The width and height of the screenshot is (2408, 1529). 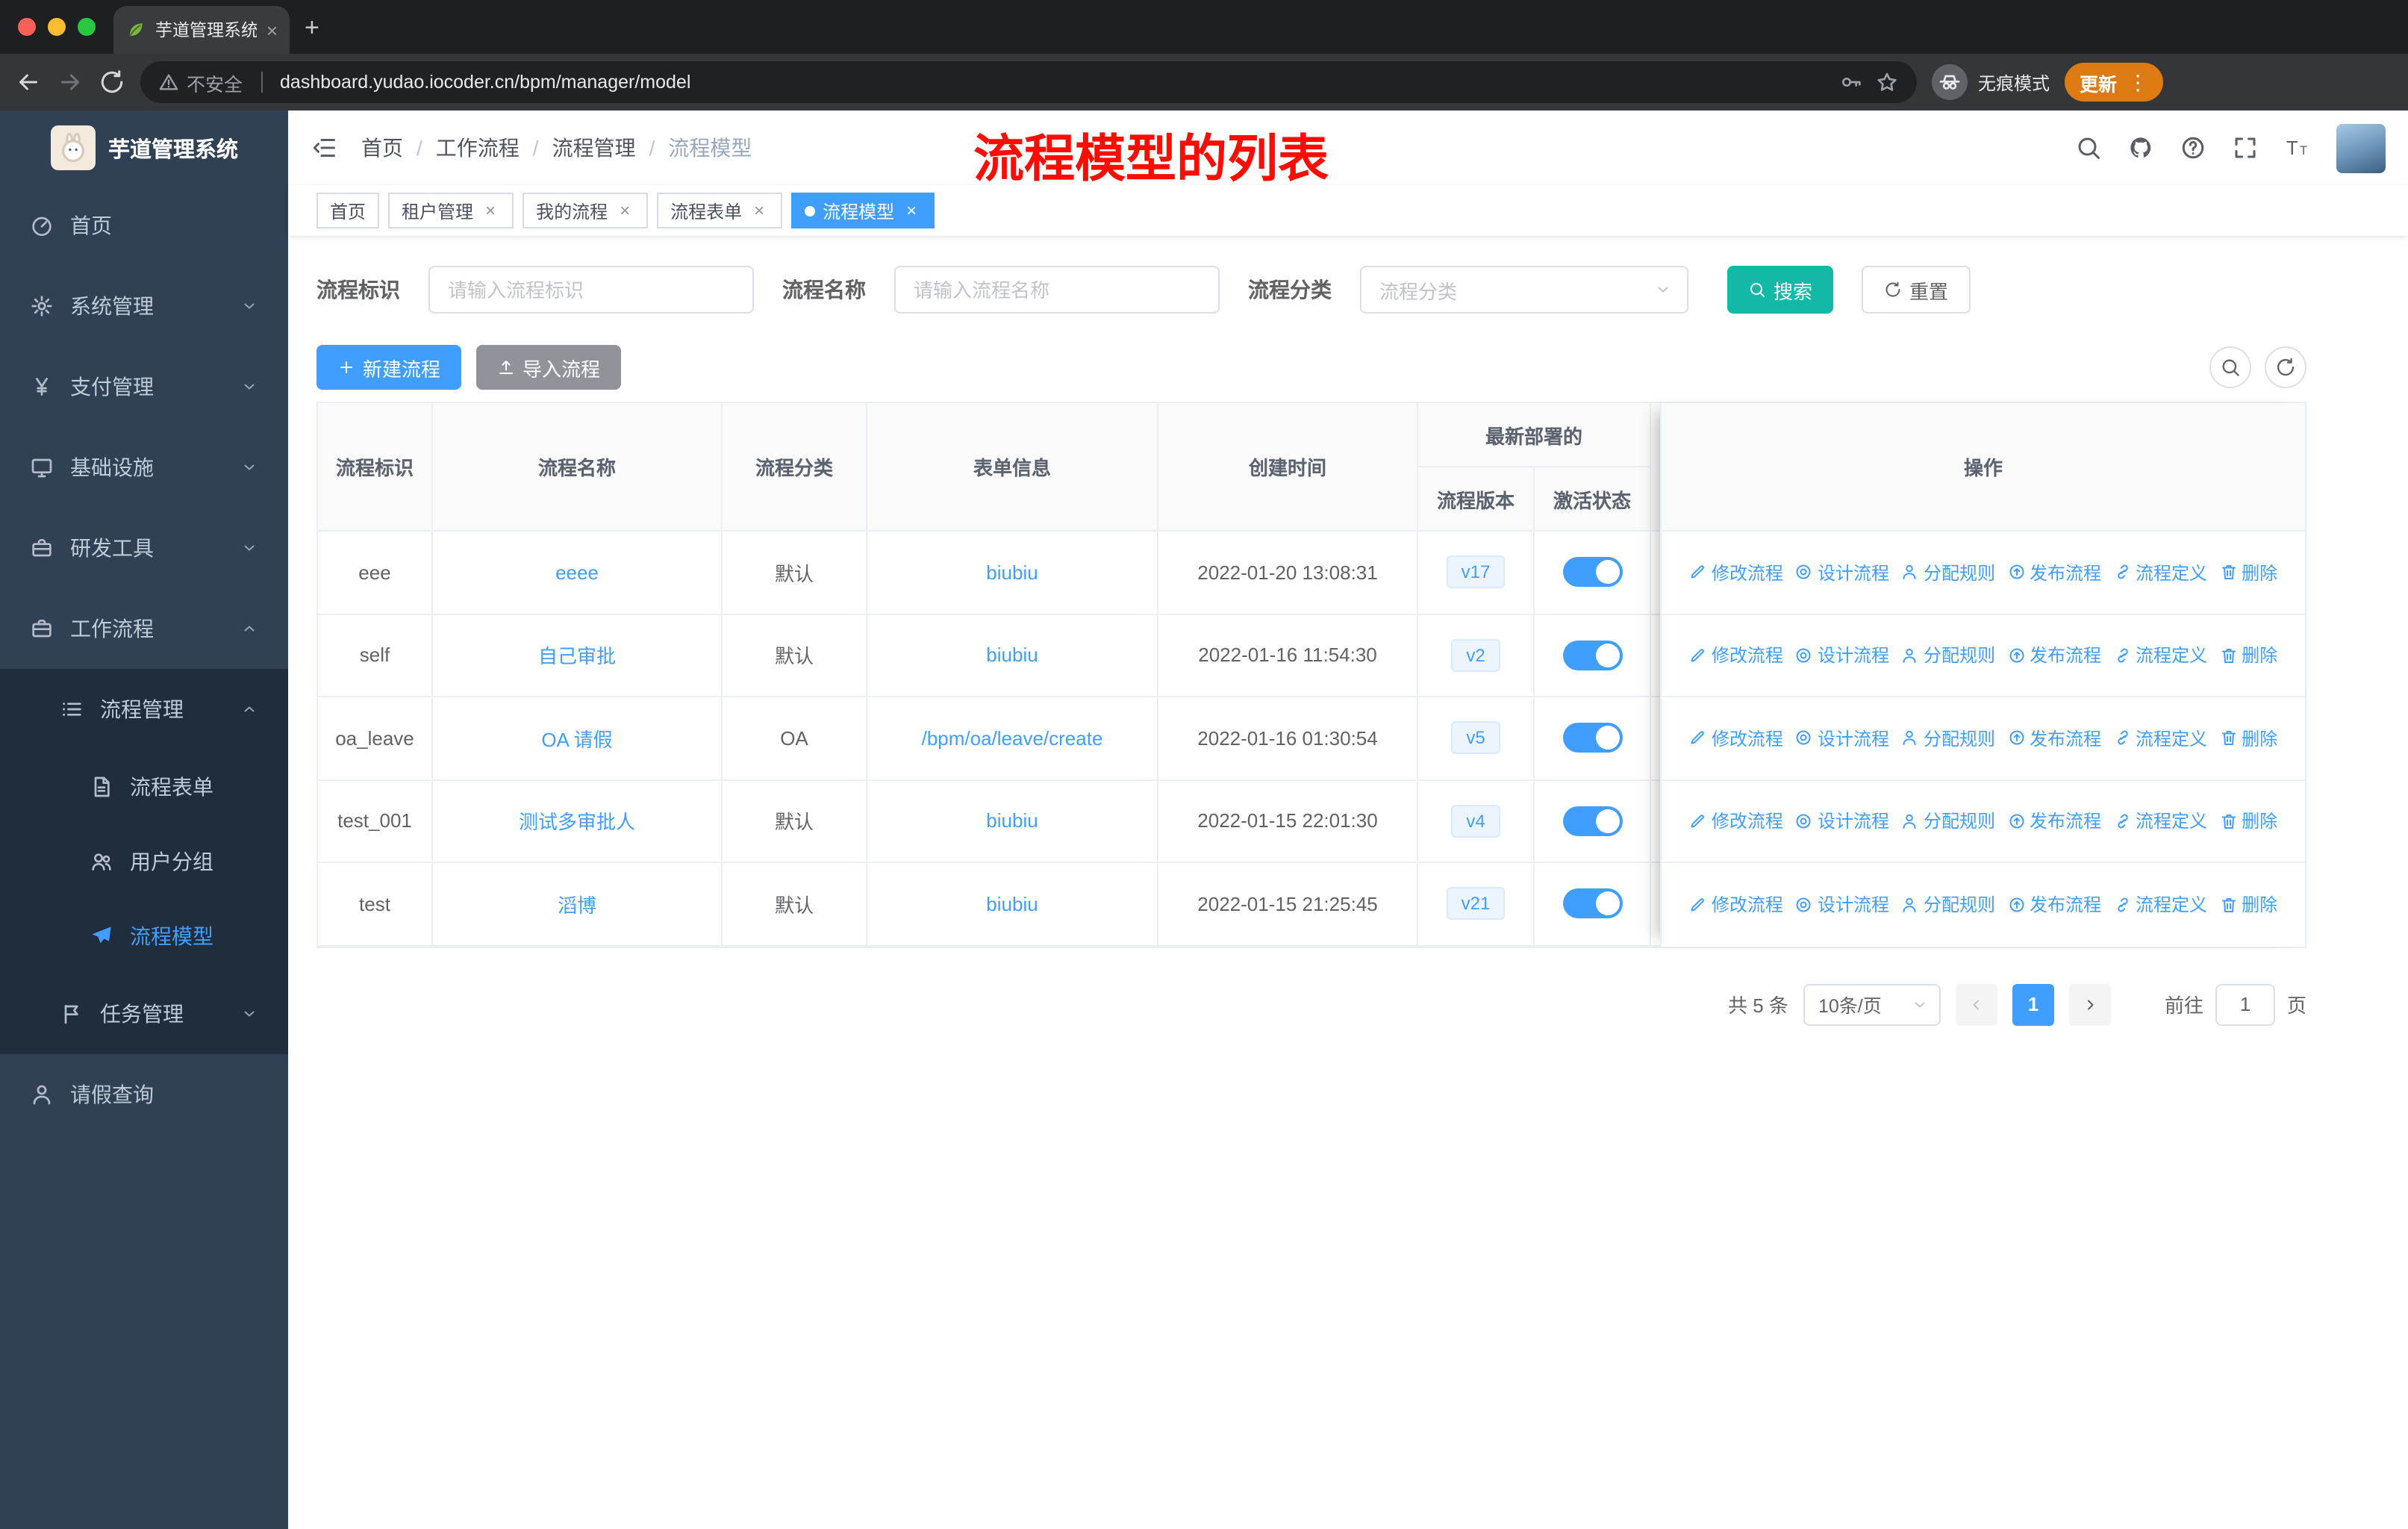 I want to click on next-page-button, so click(x=2089, y=1004).